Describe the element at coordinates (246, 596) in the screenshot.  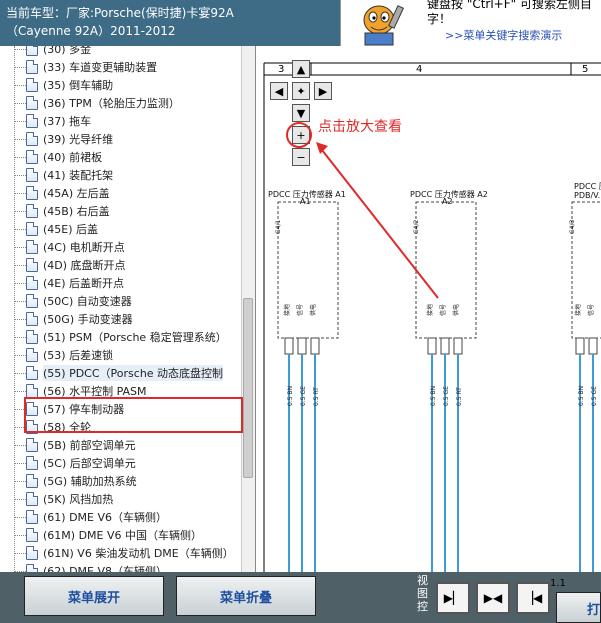
I see `collapse-menu-button: 菜单折叠` at that location.